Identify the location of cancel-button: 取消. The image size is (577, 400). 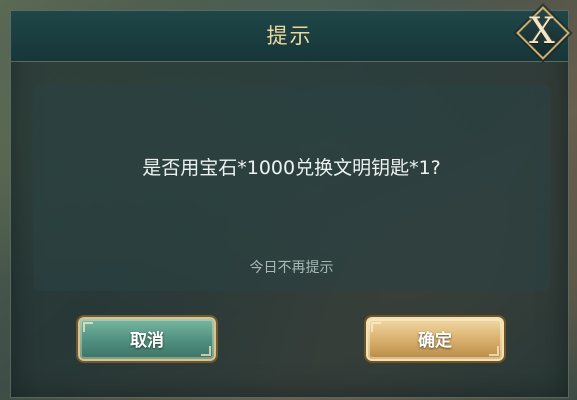
(147, 339).